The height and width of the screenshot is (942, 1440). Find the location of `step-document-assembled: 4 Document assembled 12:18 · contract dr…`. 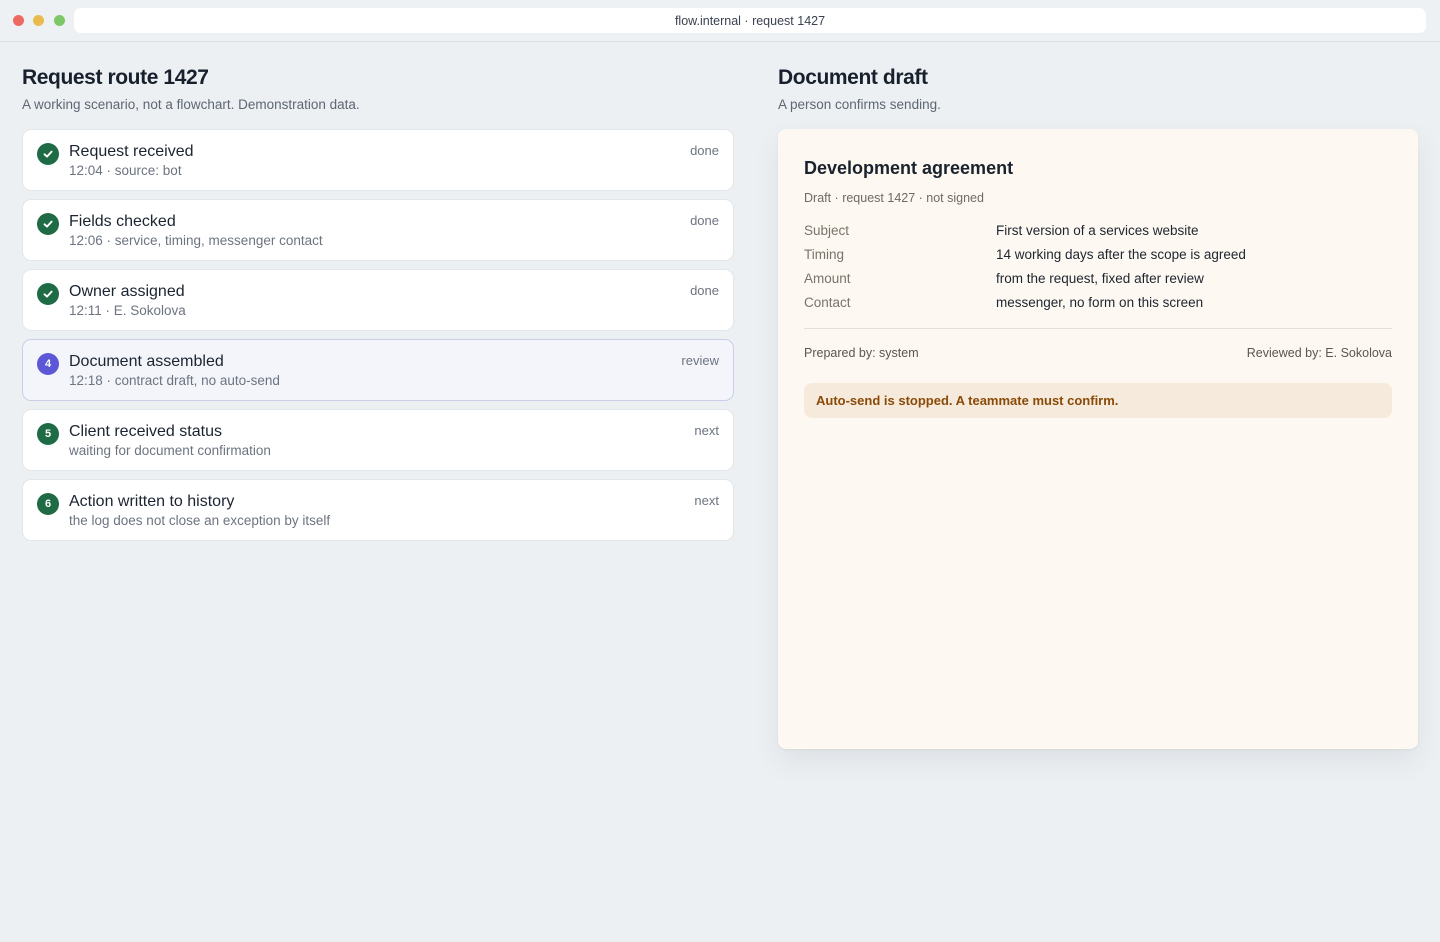

step-document-assembled: 4 Document assembled 12:18 · contract dr… is located at coordinates (378, 370).